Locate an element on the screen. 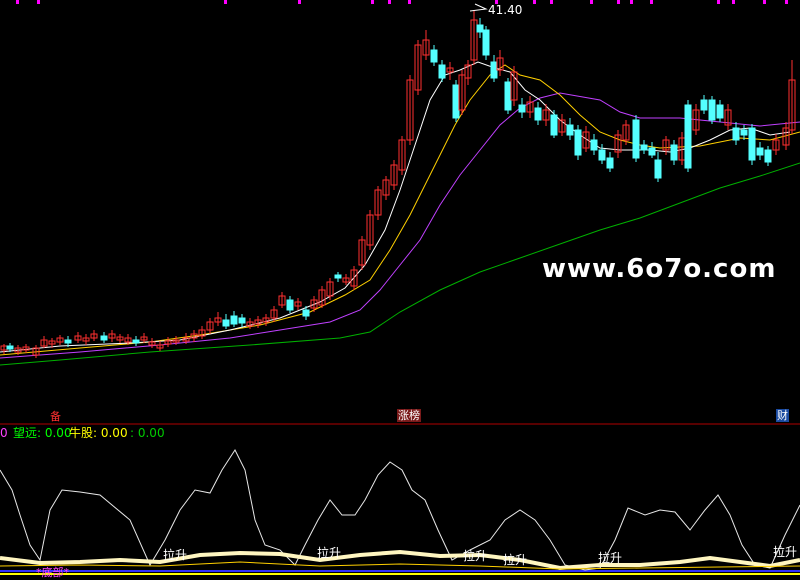  legend-wangyuan: 望远: 0.00 is located at coordinates (42, 433).